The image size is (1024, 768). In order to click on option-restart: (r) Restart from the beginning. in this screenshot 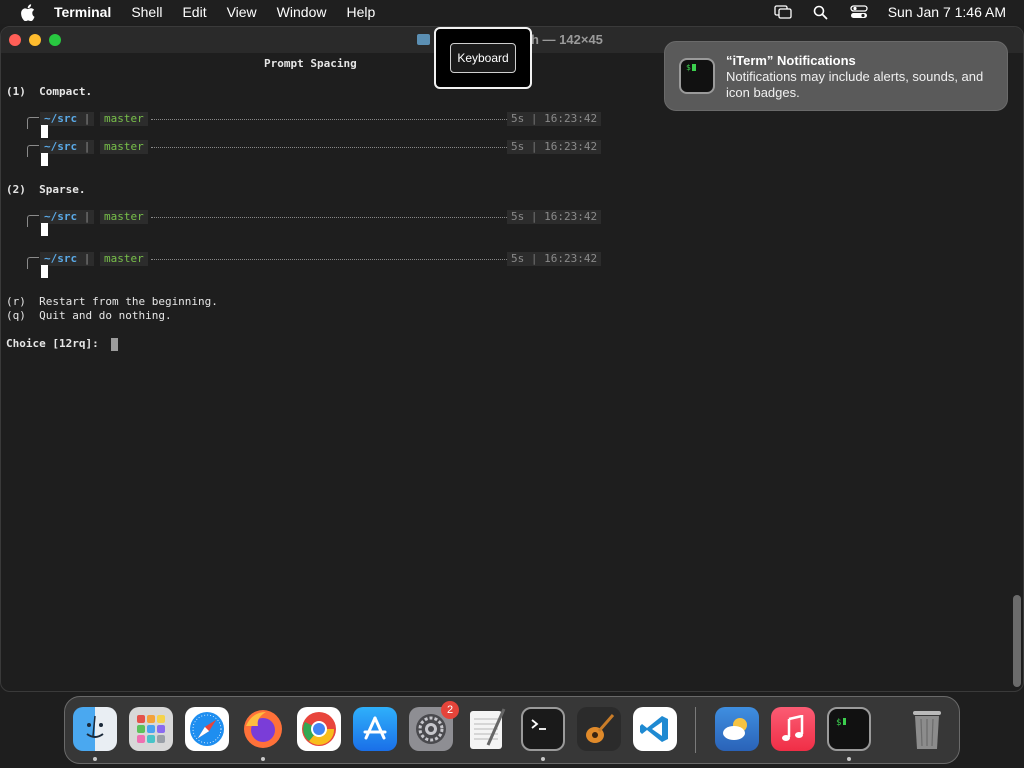, I will do `click(112, 301)`.